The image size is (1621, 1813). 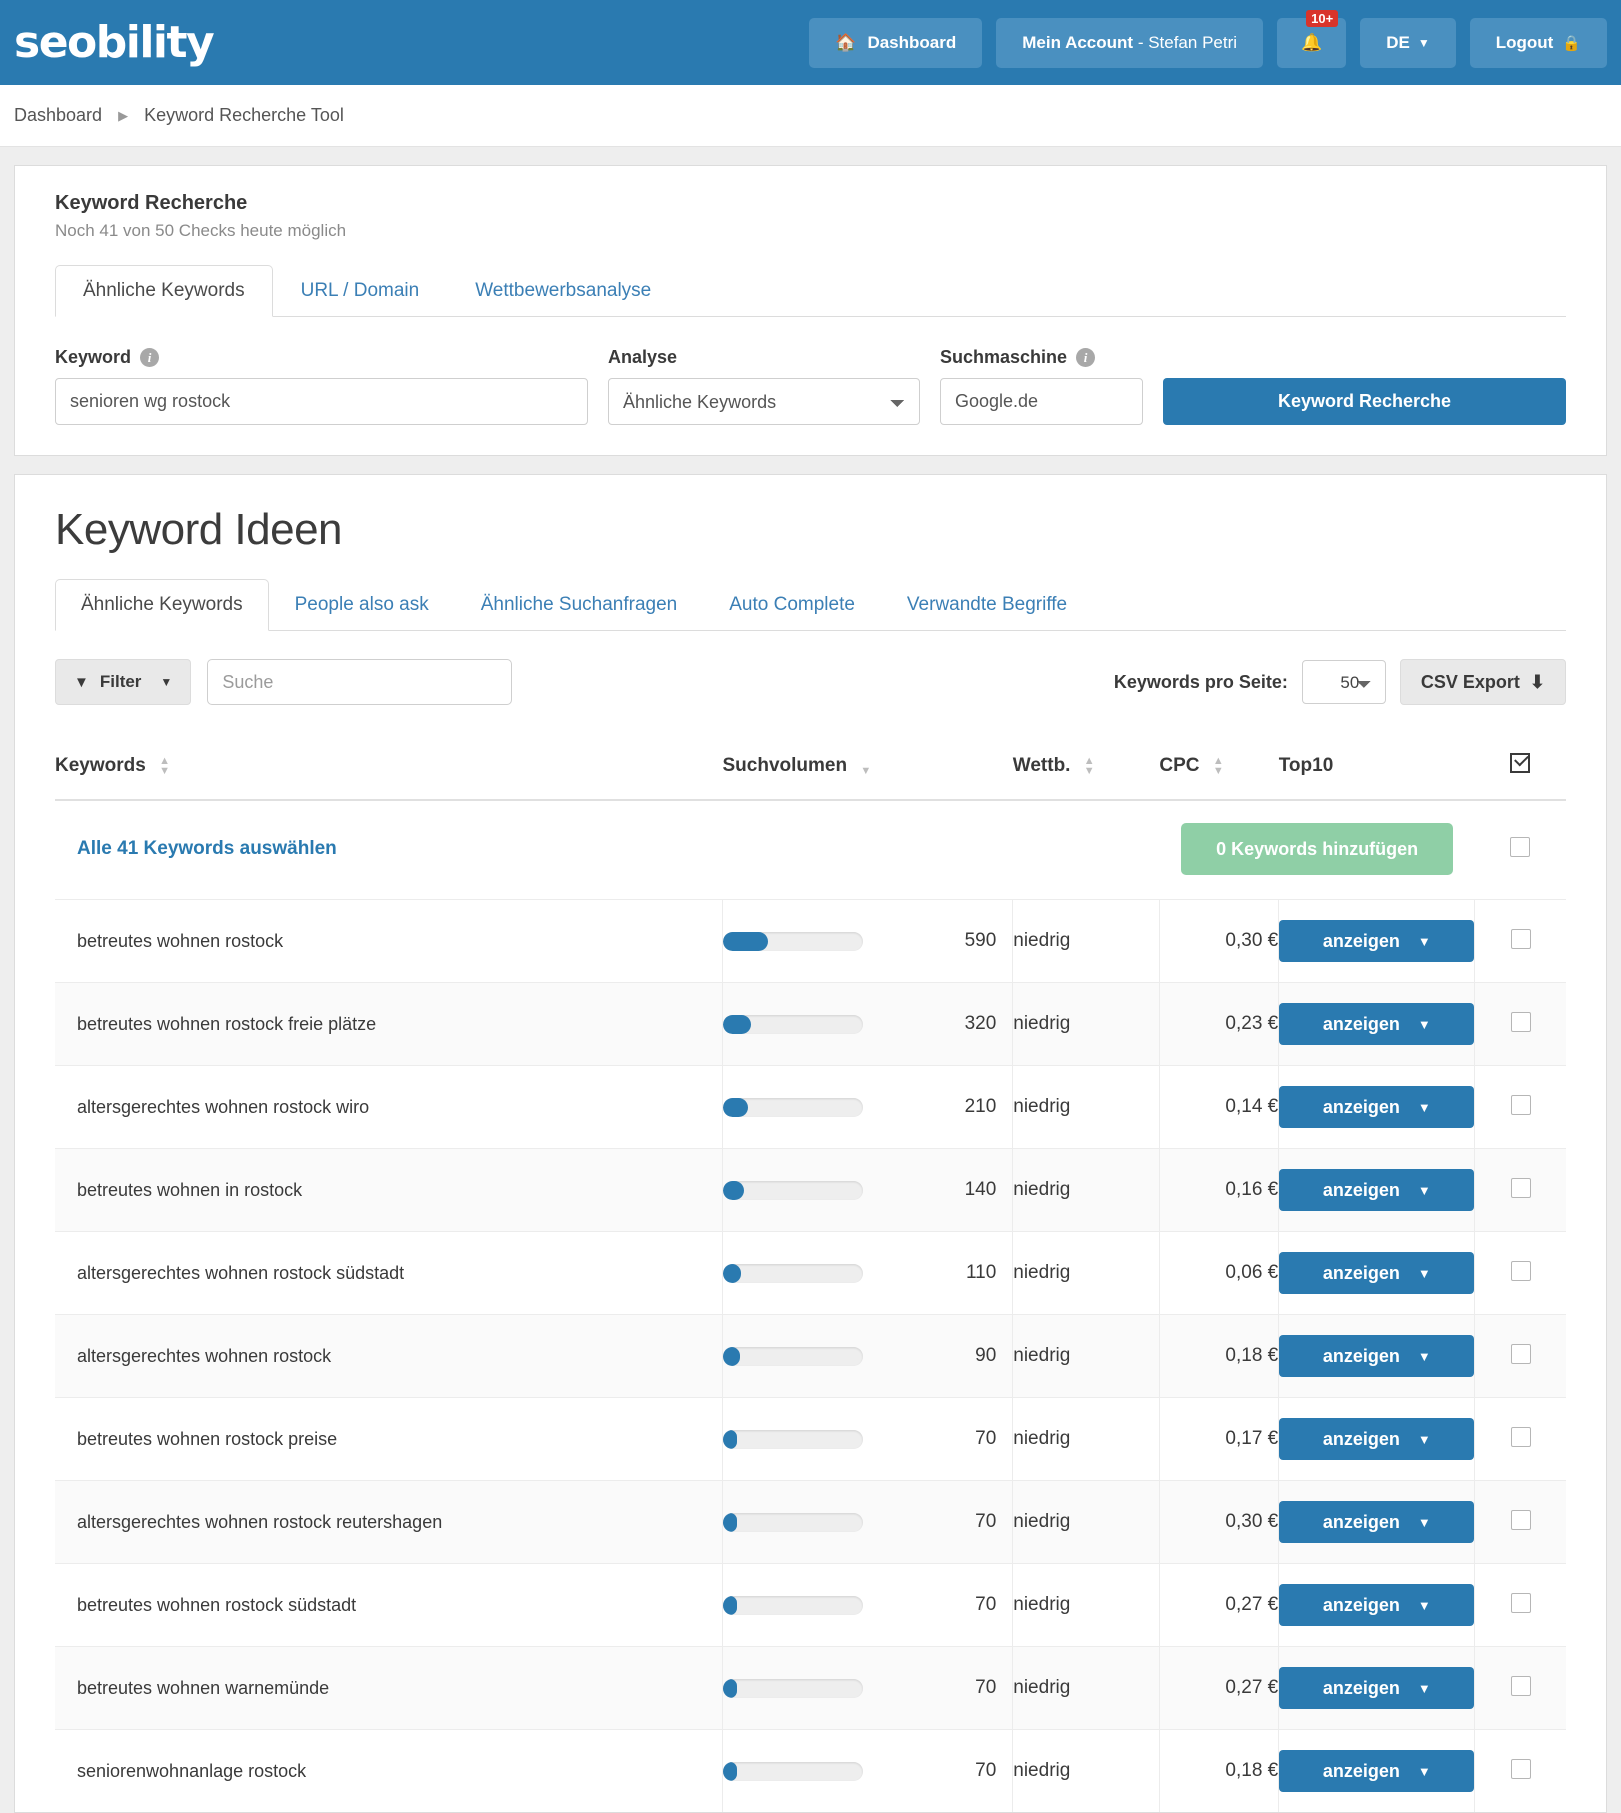 What do you see at coordinates (107, 42) in the screenshot?
I see `seobility-logo: seobility` at bounding box center [107, 42].